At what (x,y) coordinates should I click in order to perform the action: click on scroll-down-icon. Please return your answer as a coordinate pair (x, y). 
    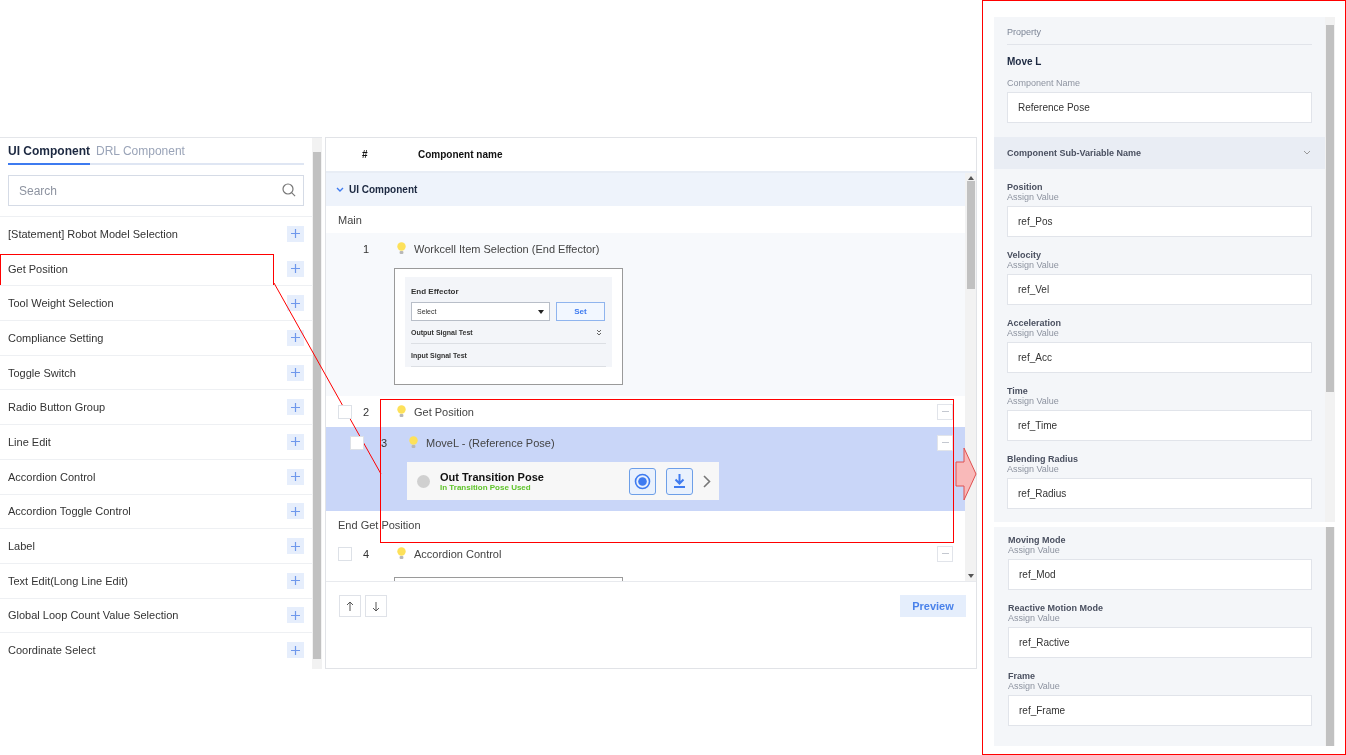
    Looking at the image, I should click on (970, 576).